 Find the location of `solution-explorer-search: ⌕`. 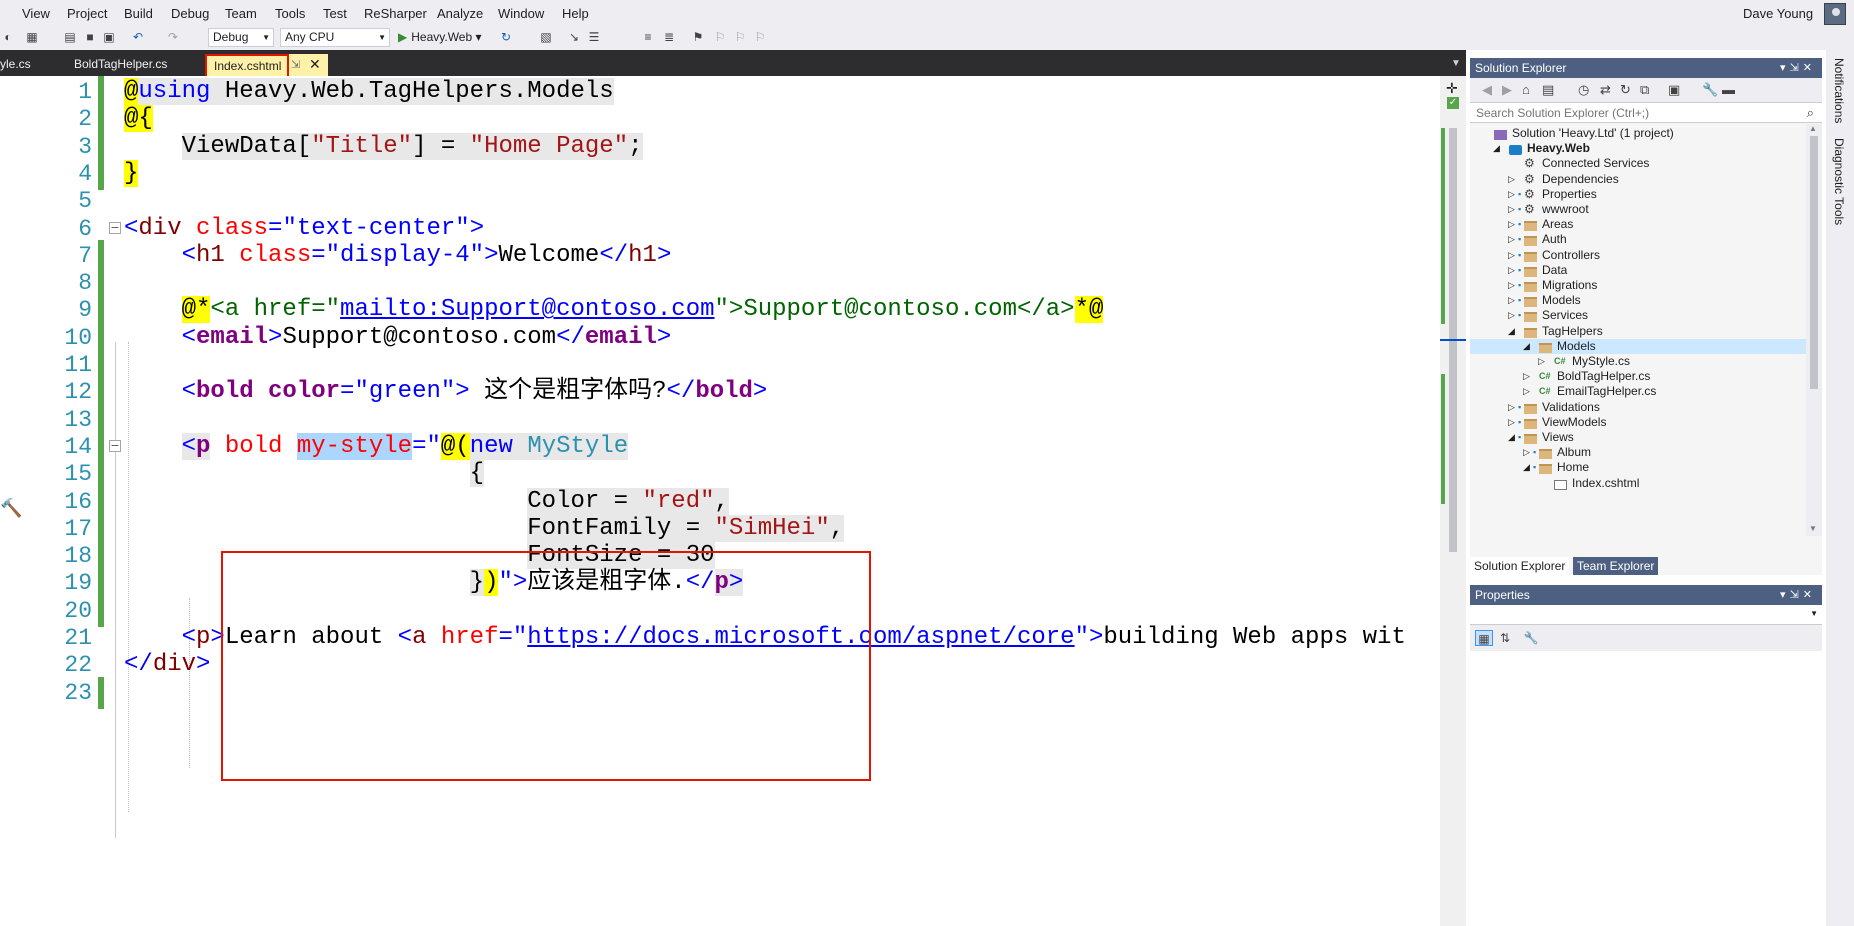

solution-explorer-search: ⌕ is located at coordinates (1646, 112).